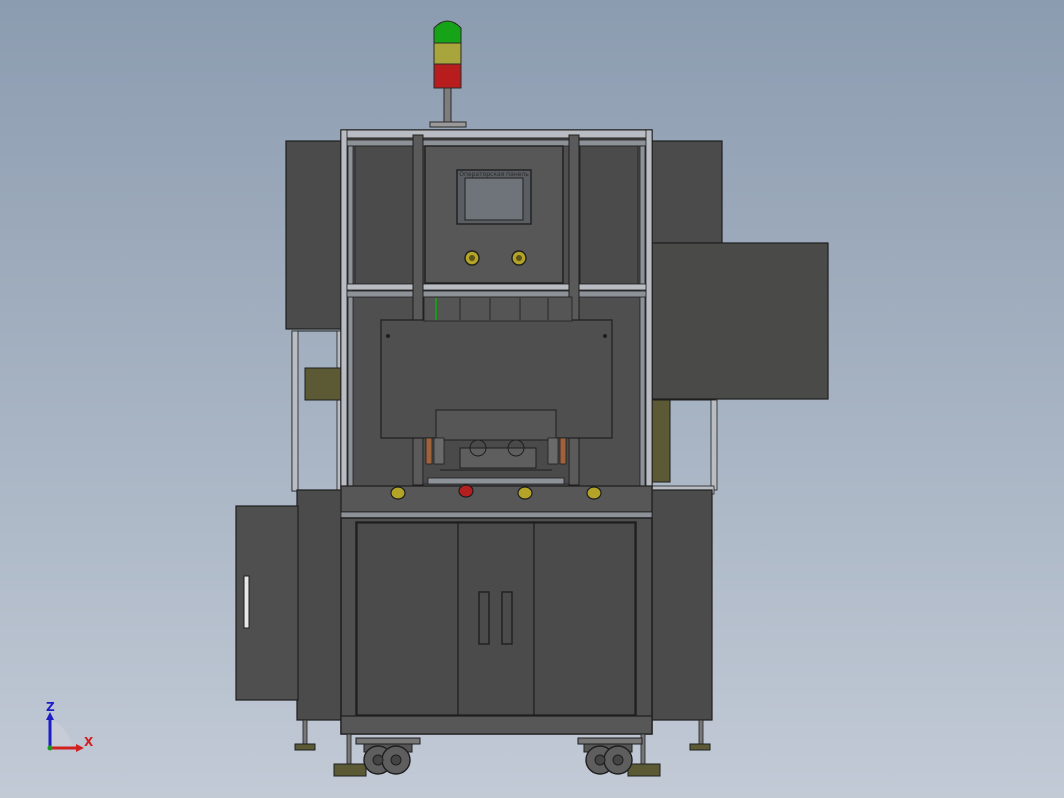 This screenshot has height=798, width=1064. What do you see at coordinates (496, 619) in the screenshot?
I see `cabinet-door-middle` at bounding box center [496, 619].